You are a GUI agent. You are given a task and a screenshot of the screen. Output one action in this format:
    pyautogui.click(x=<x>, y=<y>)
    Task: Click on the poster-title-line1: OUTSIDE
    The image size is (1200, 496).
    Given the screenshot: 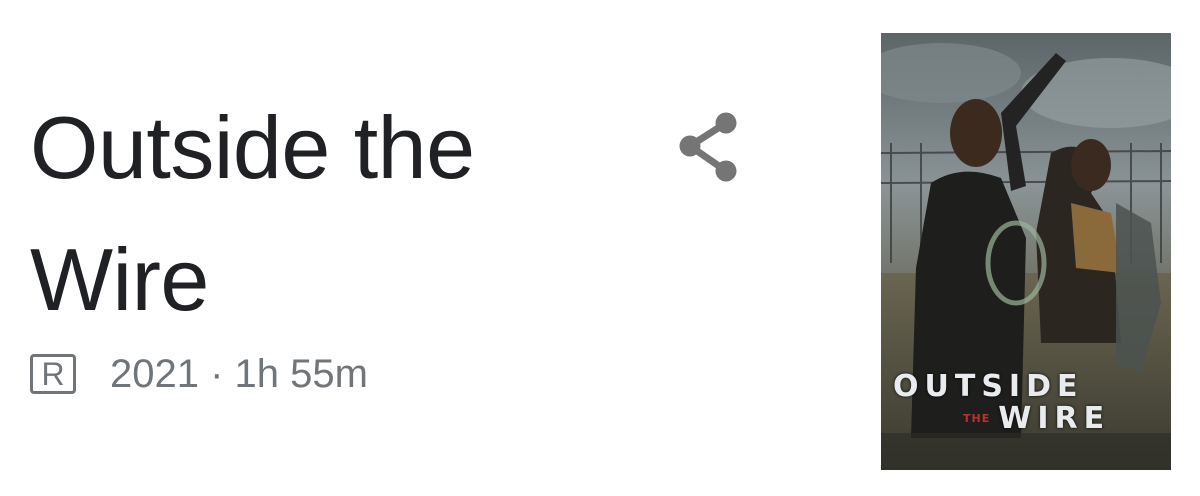 What is the action you would take?
    pyautogui.click(x=988, y=386)
    